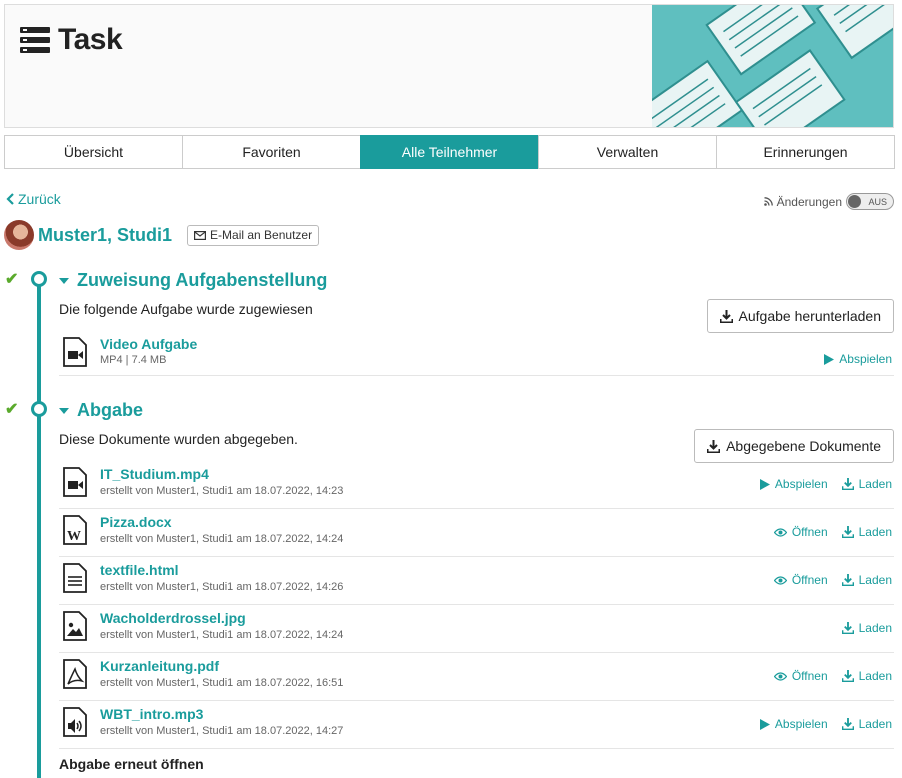 This screenshot has width=902, height=778. What do you see at coordinates (809, 316) in the screenshot?
I see `download-assignment-label: Aufgabe herunterladen` at bounding box center [809, 316].